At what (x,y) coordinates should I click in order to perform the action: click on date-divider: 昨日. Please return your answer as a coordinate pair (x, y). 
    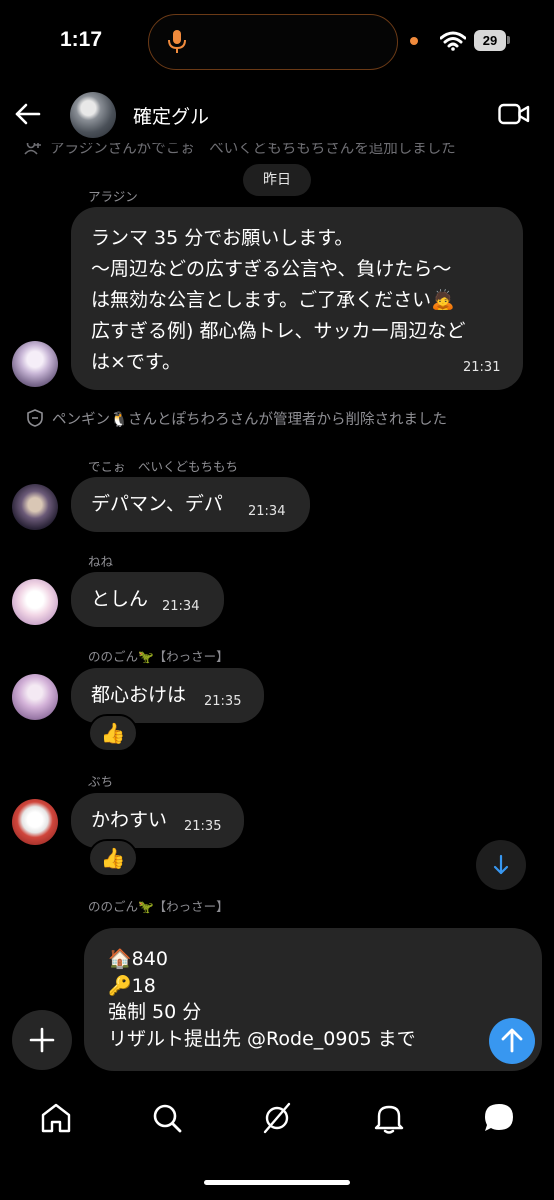
    Looking at the image, I should click on (277, 180).